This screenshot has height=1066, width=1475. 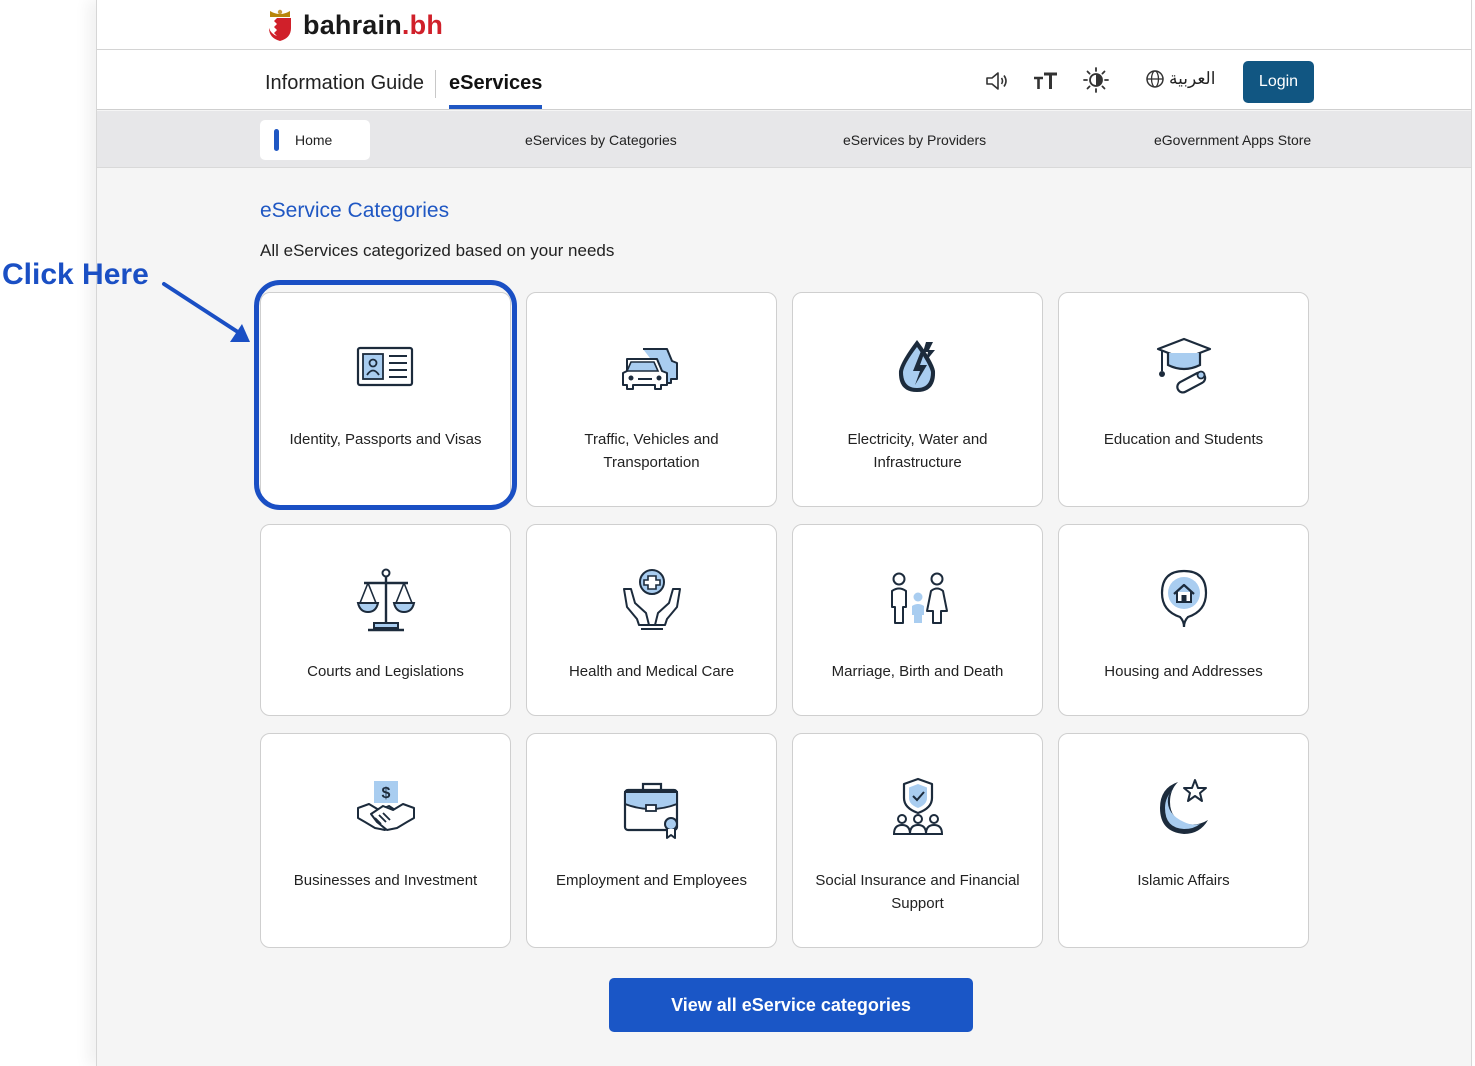 I want to click on category-label: Housing and Addresses, so click(x=1183, y=671).